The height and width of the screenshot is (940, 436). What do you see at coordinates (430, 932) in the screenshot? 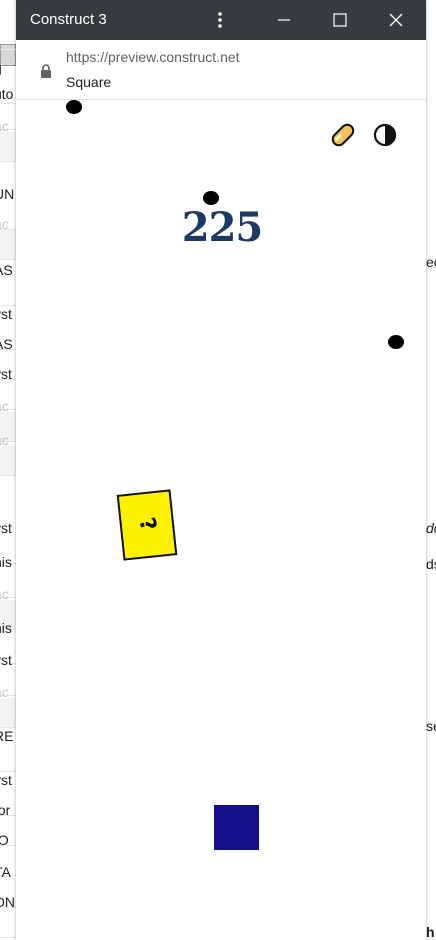
I see `background-text: h` at bounding box center [430, 932].